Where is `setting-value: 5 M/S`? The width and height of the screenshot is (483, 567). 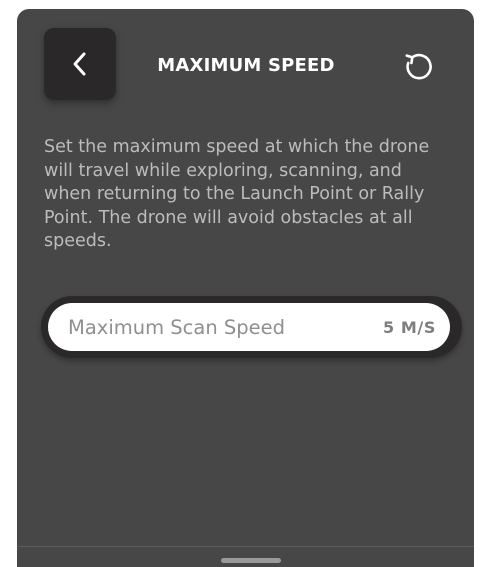 setting-value: 5 M/S is located at coordinates (409, 327).